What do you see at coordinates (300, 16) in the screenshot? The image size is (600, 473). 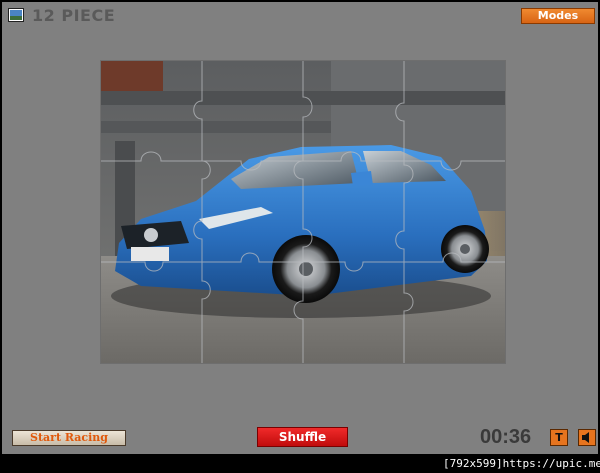 I see `top-bar: 12 PIECE Modes` at bounding box center [300, 16].